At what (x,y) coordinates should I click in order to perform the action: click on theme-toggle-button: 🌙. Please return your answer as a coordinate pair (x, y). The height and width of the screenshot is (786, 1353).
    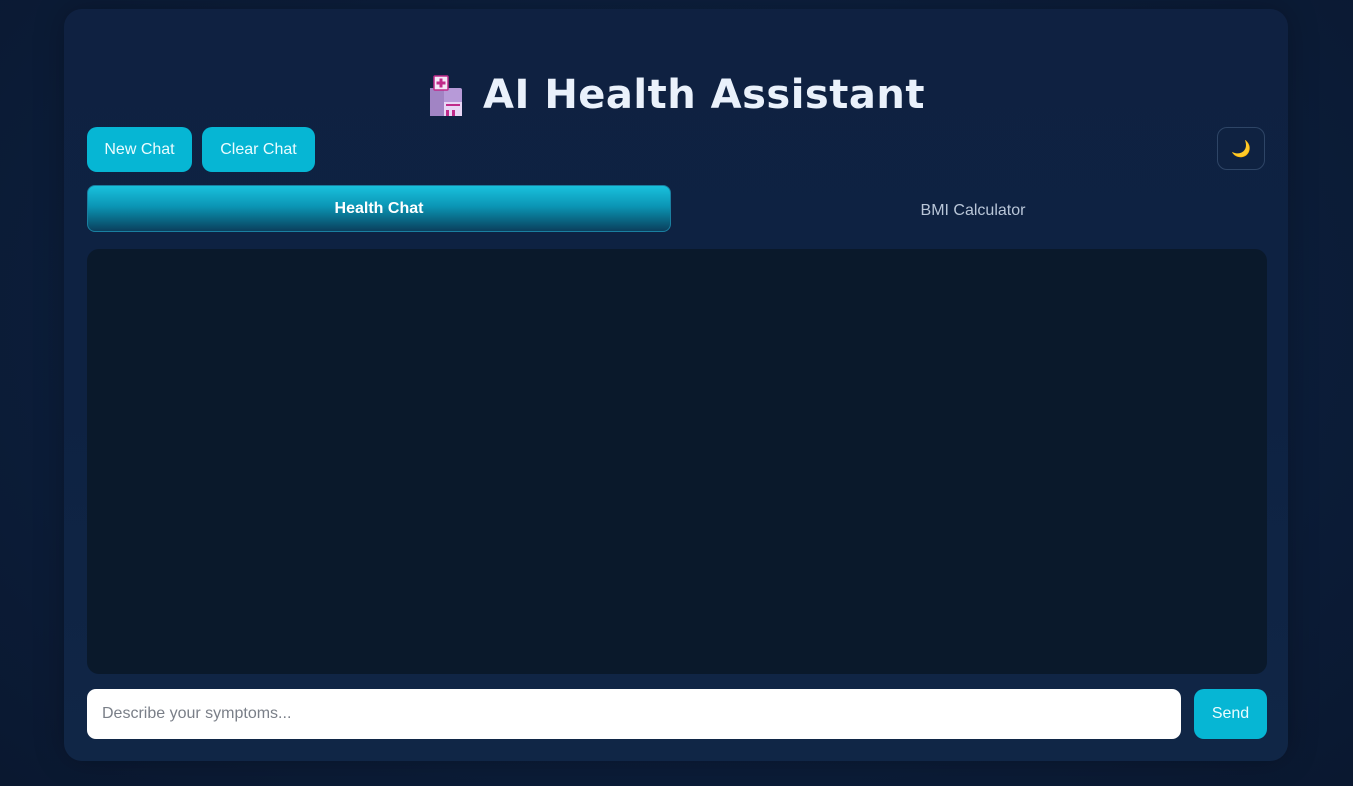
    Looking at the image, I should click on (1241, 148).